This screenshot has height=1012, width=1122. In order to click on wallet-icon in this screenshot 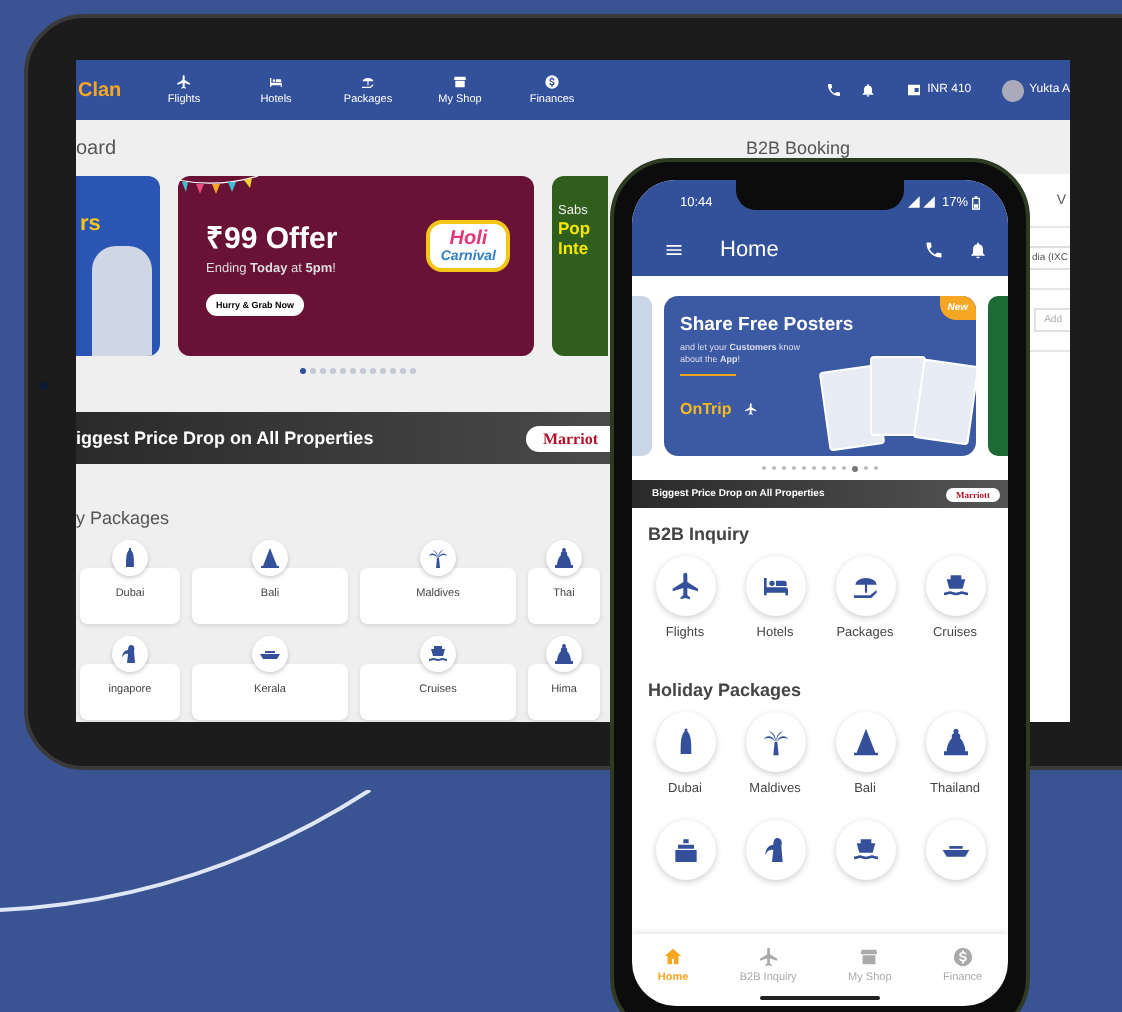, I will do `click(913, 90)`.